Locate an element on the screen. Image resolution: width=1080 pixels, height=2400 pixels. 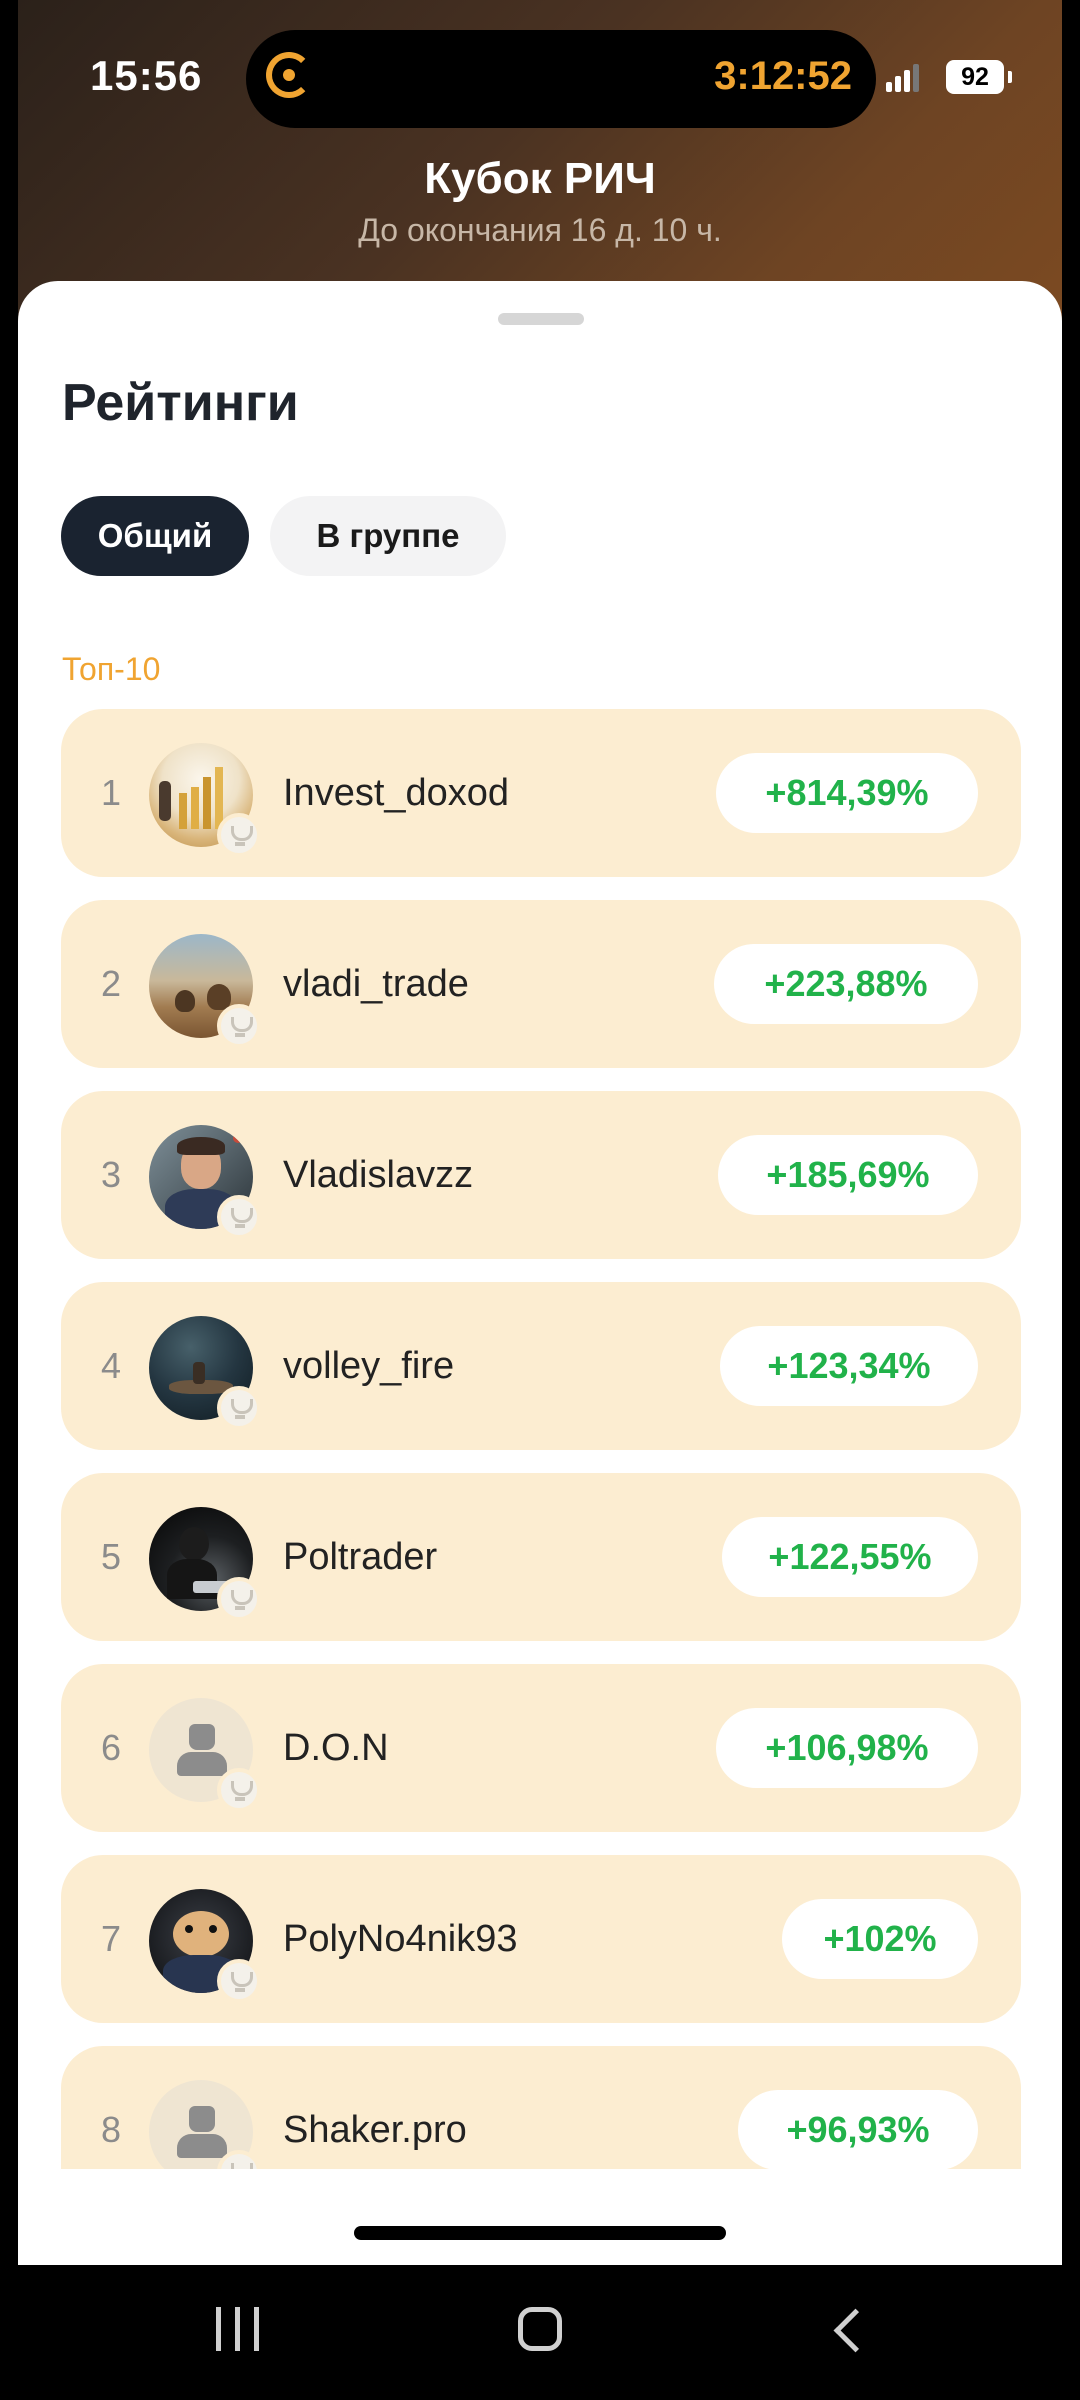
rank-number: 2 is located at coordinates (111, 983).